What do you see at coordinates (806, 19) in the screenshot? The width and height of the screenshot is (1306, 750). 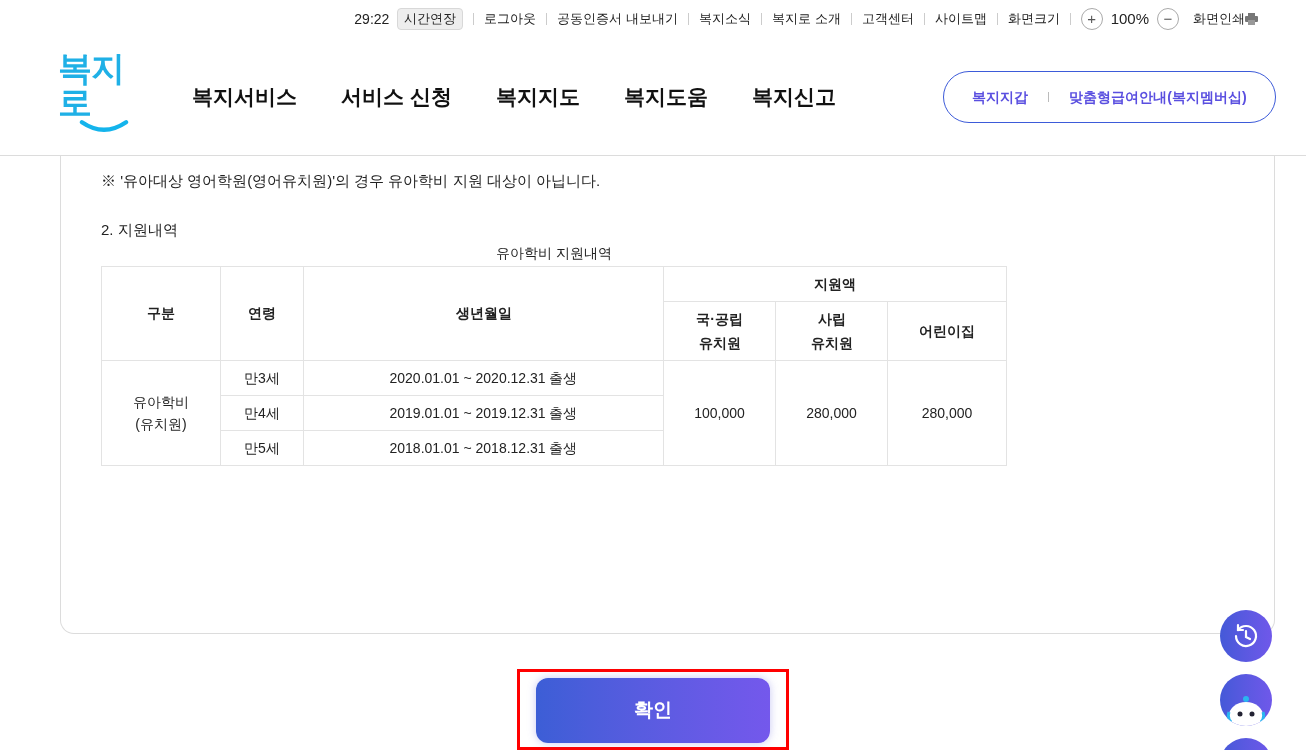 I see `utility-link: 복지로 소개` at bounding box center [806, 19].